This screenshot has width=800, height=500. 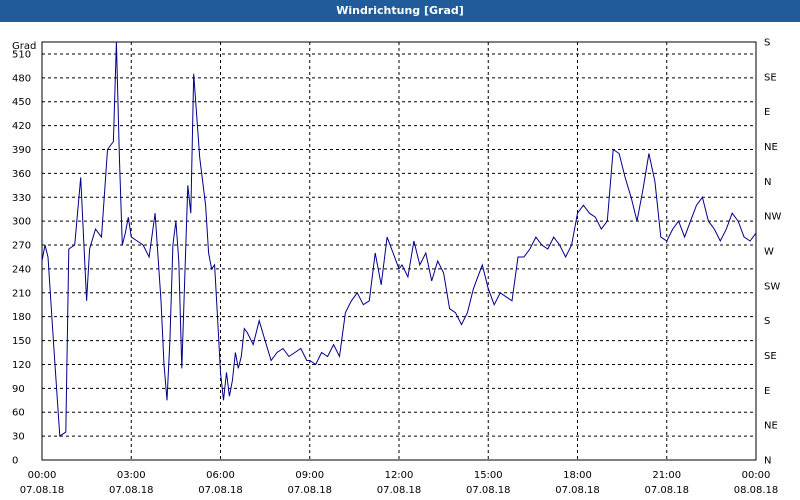 I want to click on y-tick-label: 450, so click(x=21, y=102).